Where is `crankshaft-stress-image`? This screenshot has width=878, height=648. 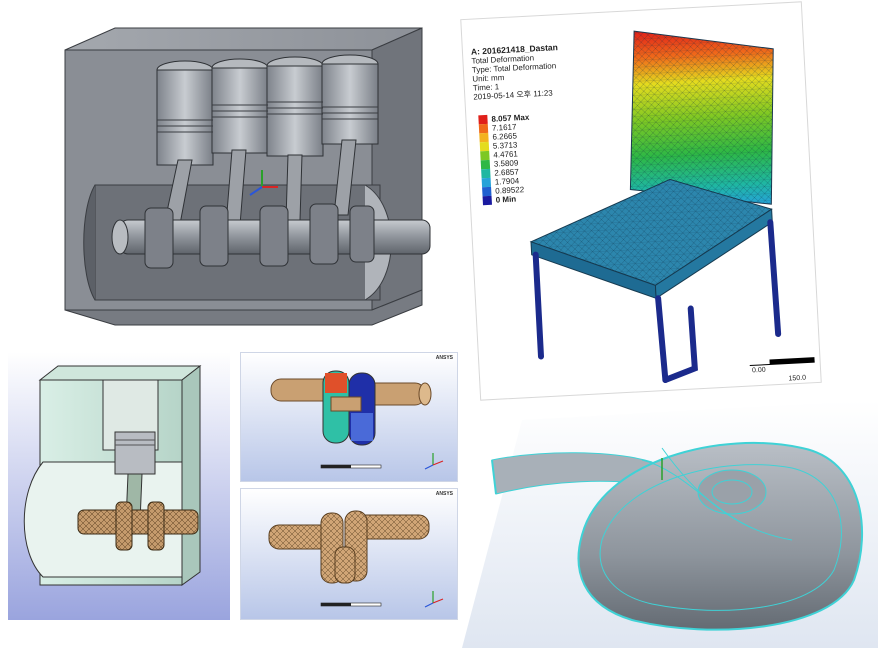
crankshaft-stress-image is located at coordinates (357, 420).